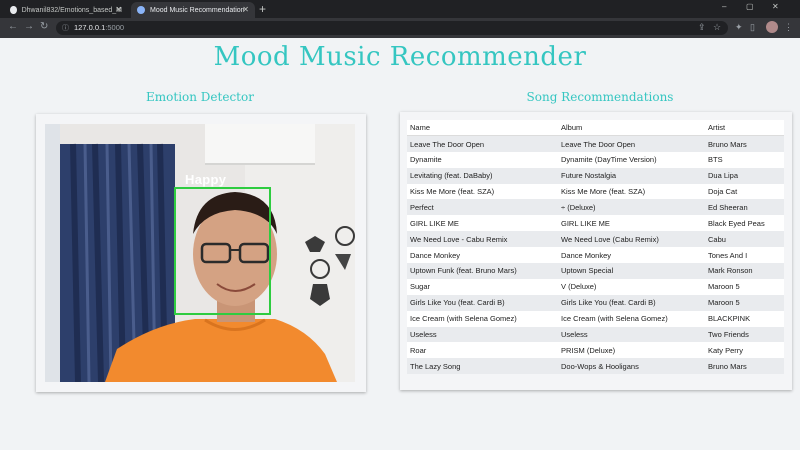 Image resolution: width=800 pixels, height=450 pixels. Describe the element at coordinates (631, 191) in the screenshot. I see `cell-album: Kiss Me More (feat. SZA)` at that location.